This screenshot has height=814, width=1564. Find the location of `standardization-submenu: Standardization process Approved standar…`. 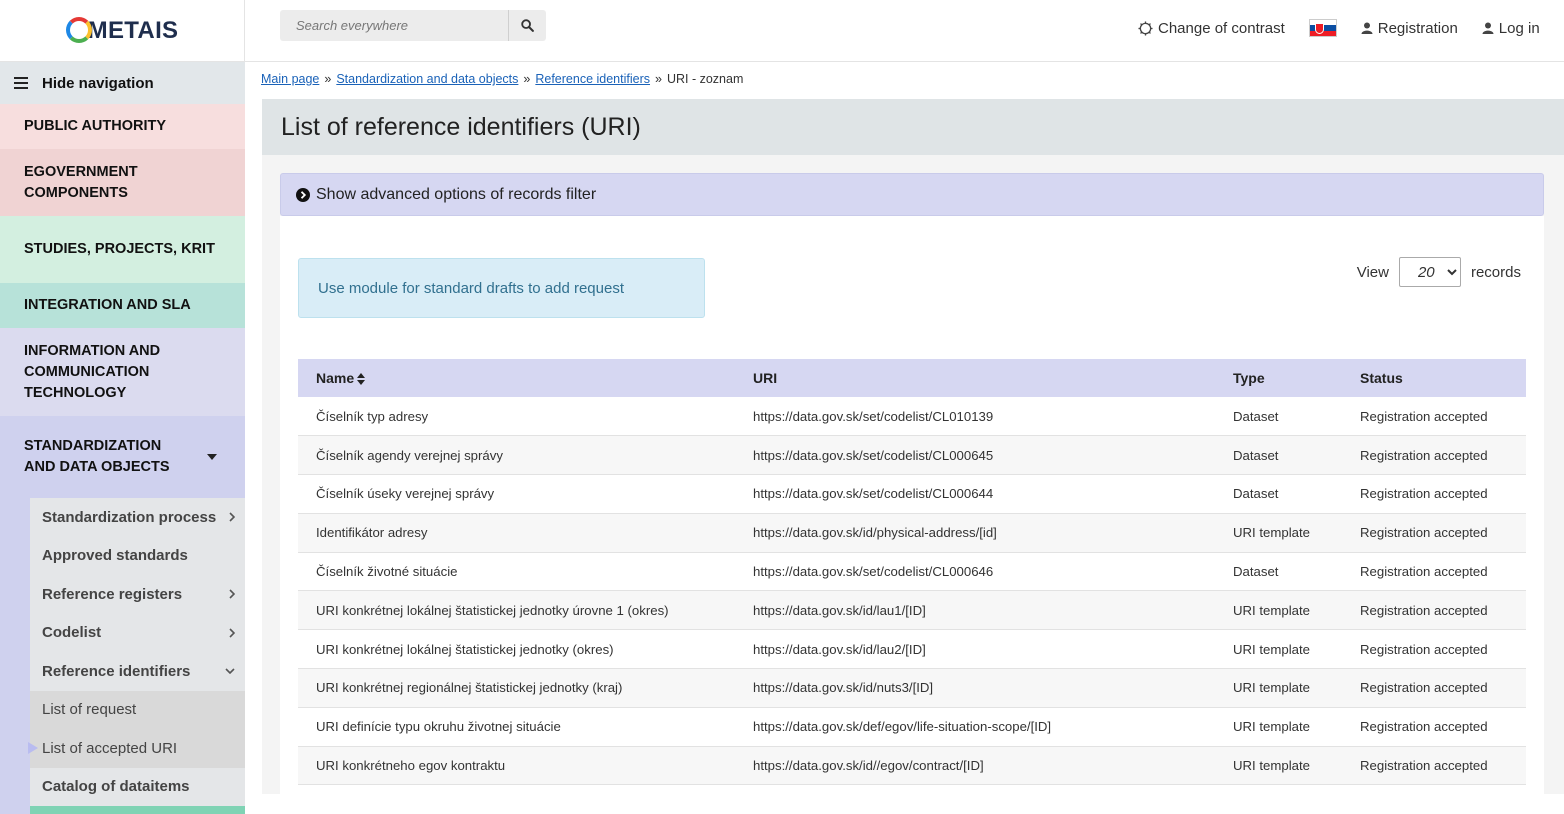

standardization-submenu: Standardization process Approved standar… is located at coordinates (122, 656).